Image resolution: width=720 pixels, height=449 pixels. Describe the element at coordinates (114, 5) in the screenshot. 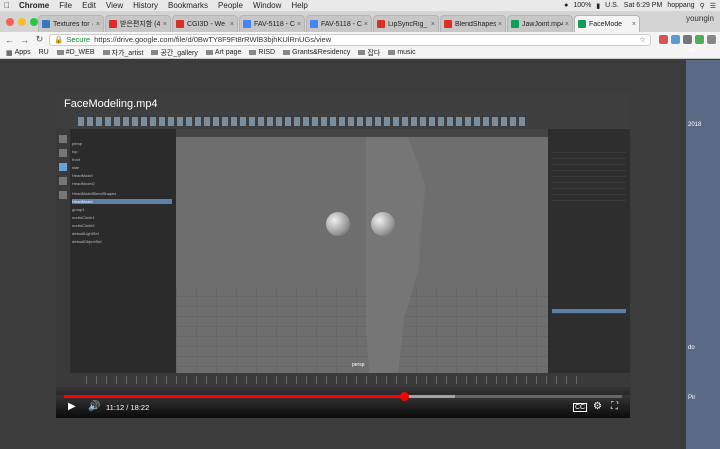

I see `menu-view: View` at that location.